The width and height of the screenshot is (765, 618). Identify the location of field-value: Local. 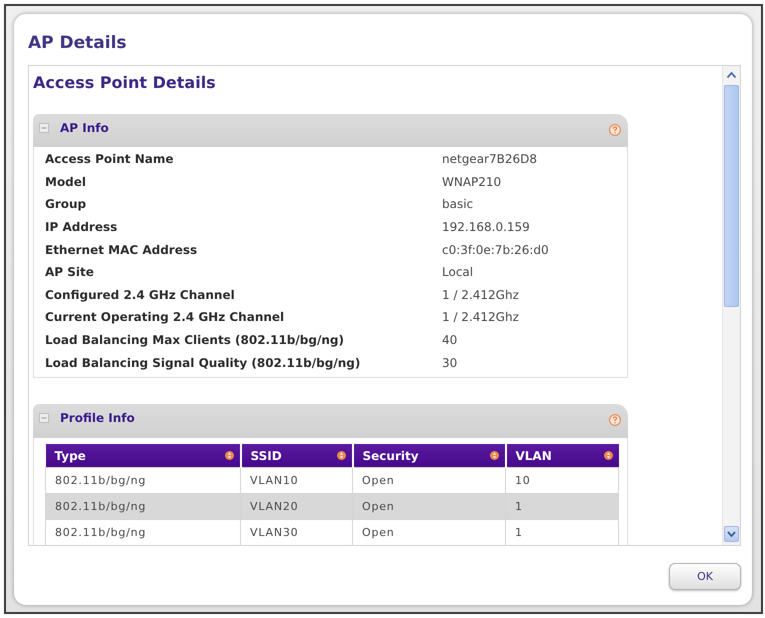
(458, 272).